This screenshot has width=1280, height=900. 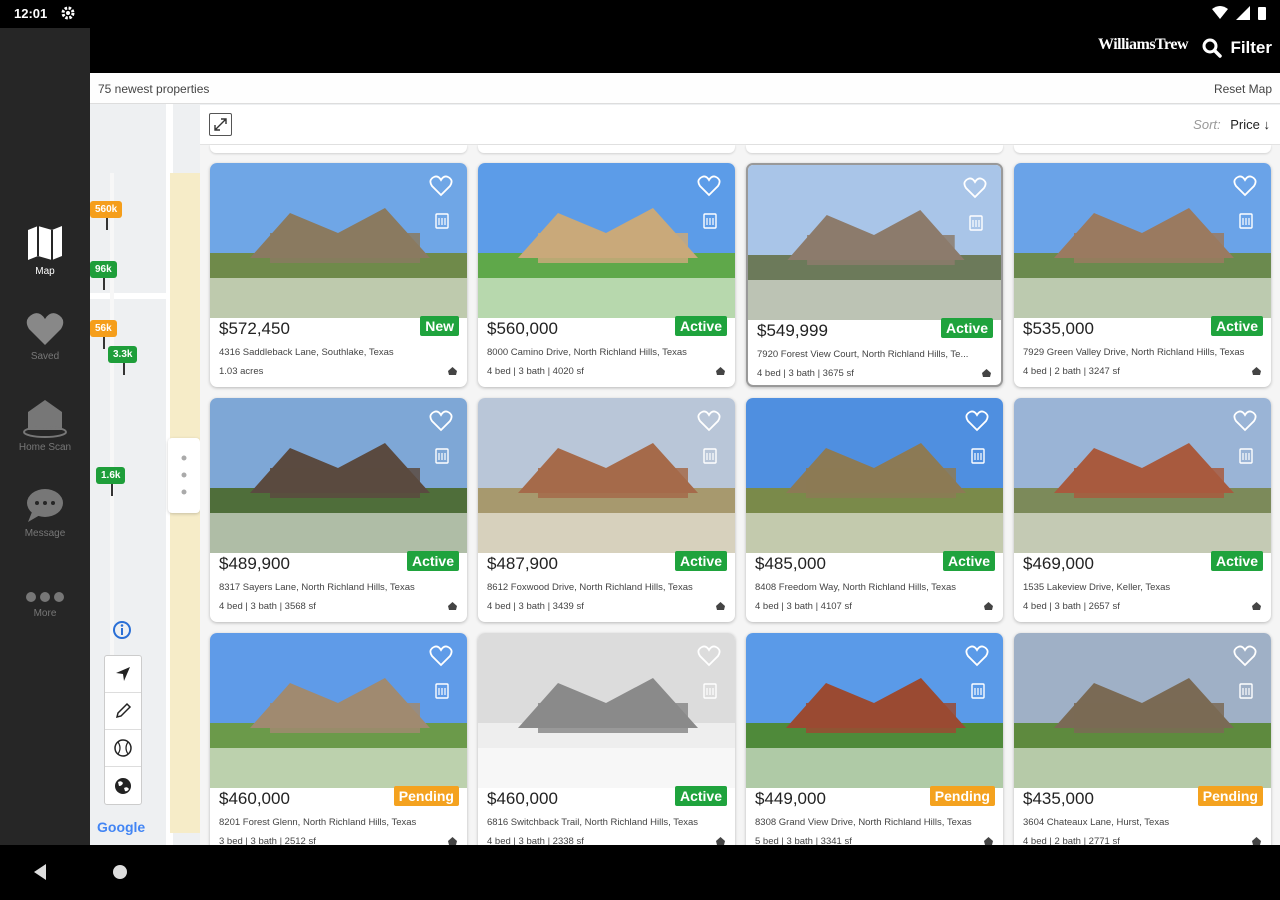 I want to click on back-icon, so click(x=40, y=872).